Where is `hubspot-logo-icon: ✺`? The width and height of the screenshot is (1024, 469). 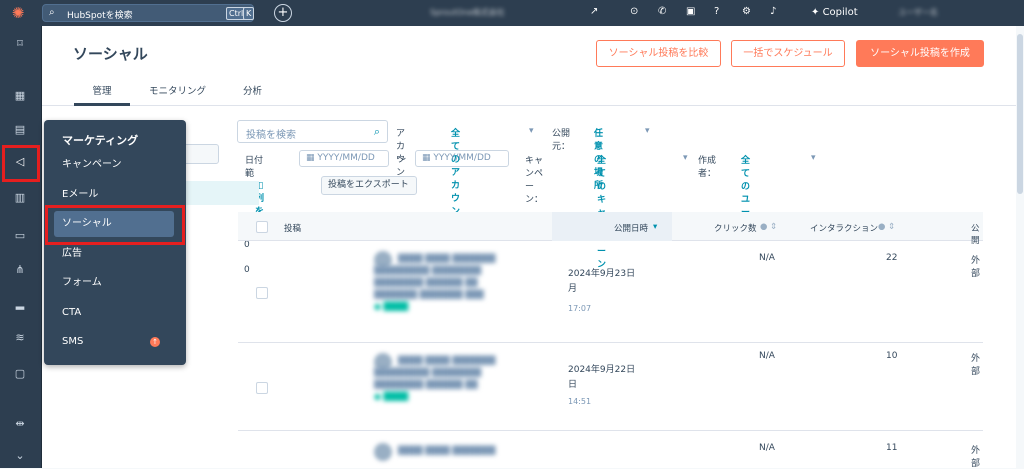 hubspot-logo-icon: ✺ is located at coordinates (18, 13).